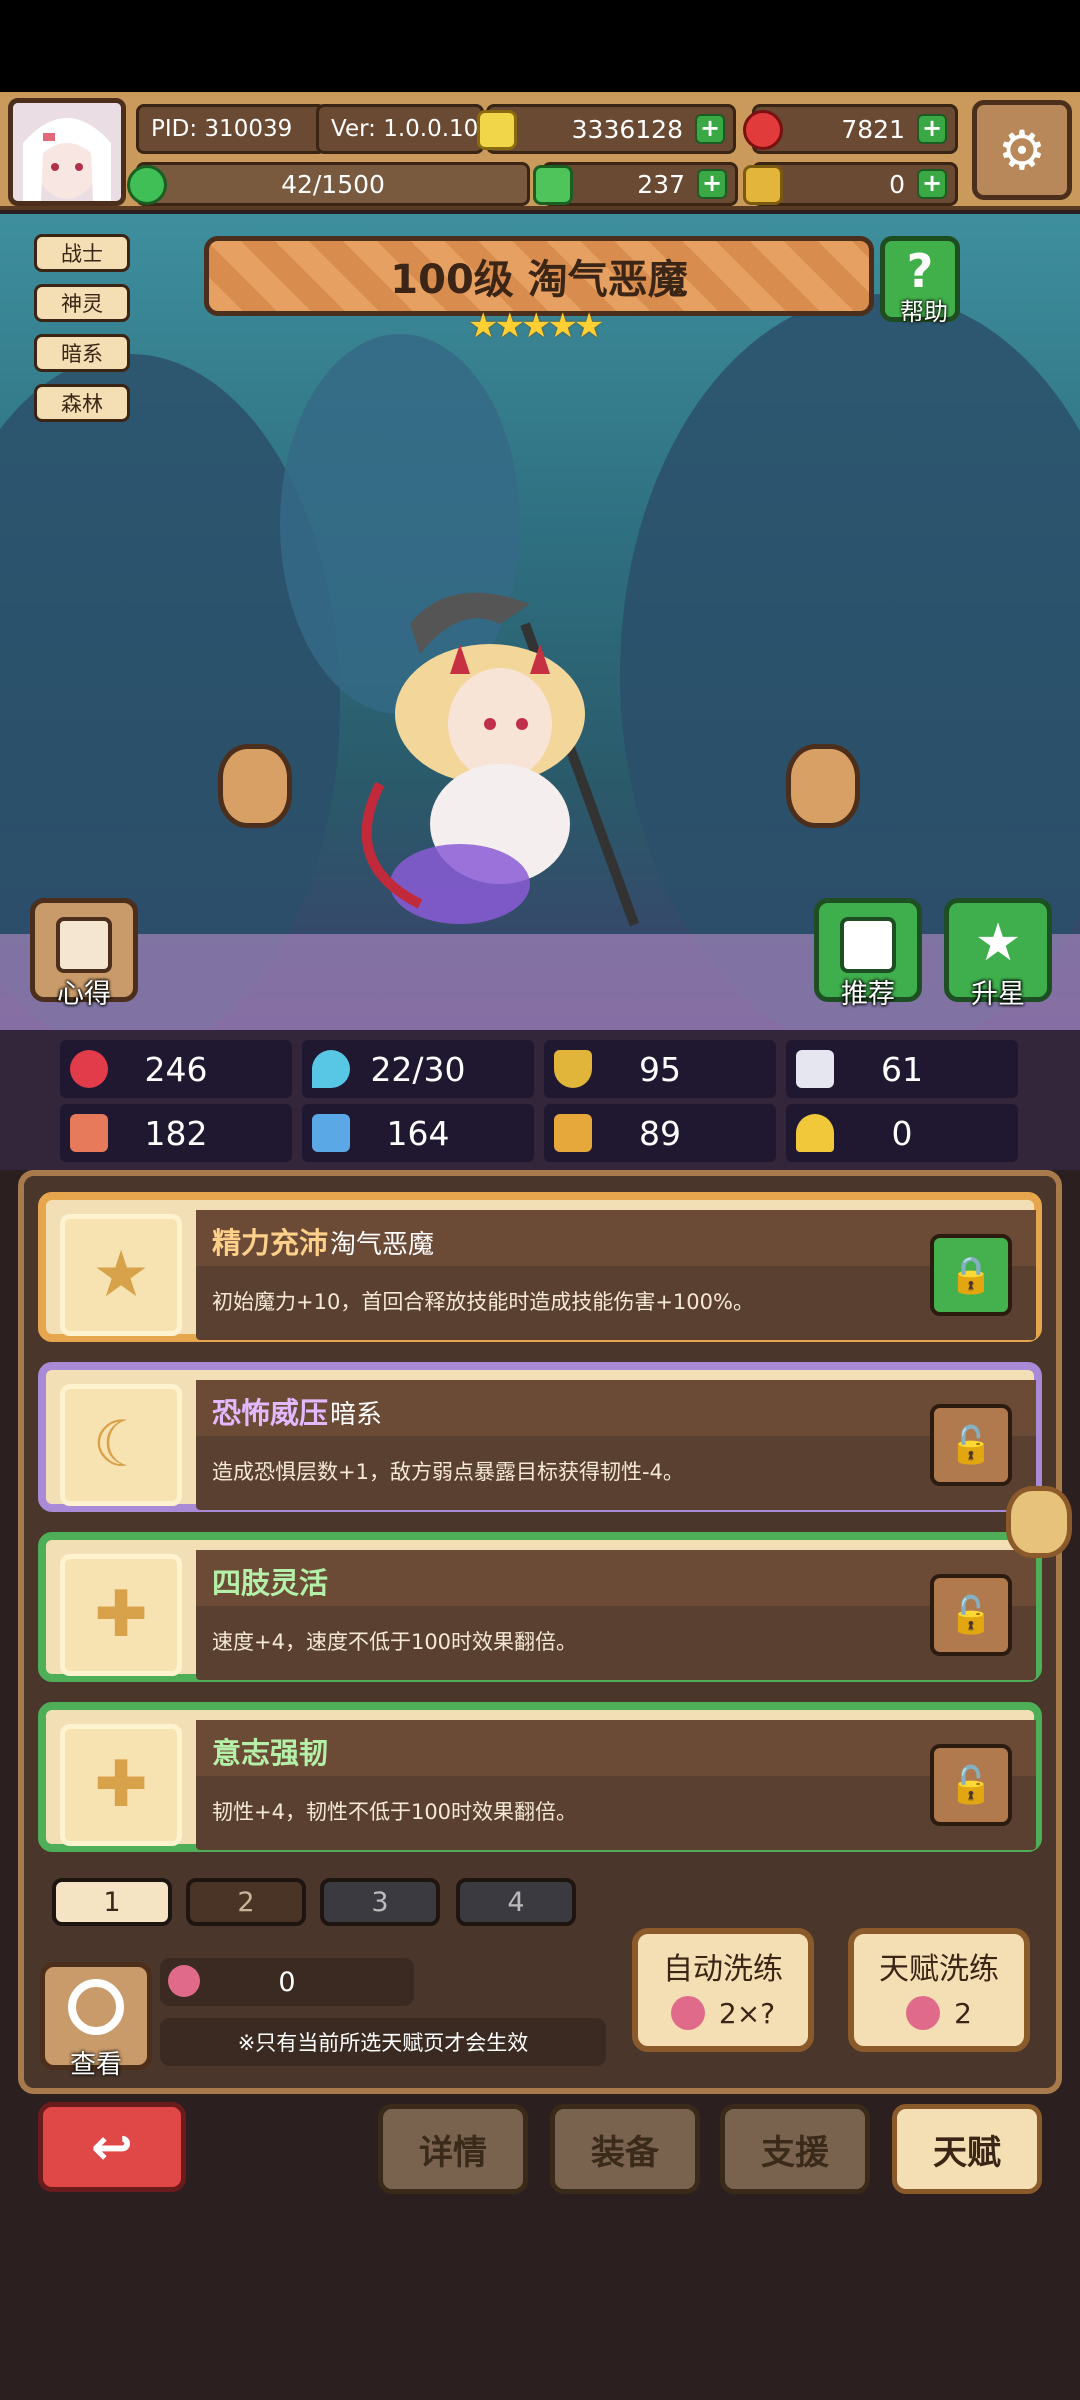 The height and width of the screenshot is (2400, 1080). What do you see at coordinates (453, 2149) in the screenshot?
I see `tab-details: 详情` at bounding box center [453, 2149].